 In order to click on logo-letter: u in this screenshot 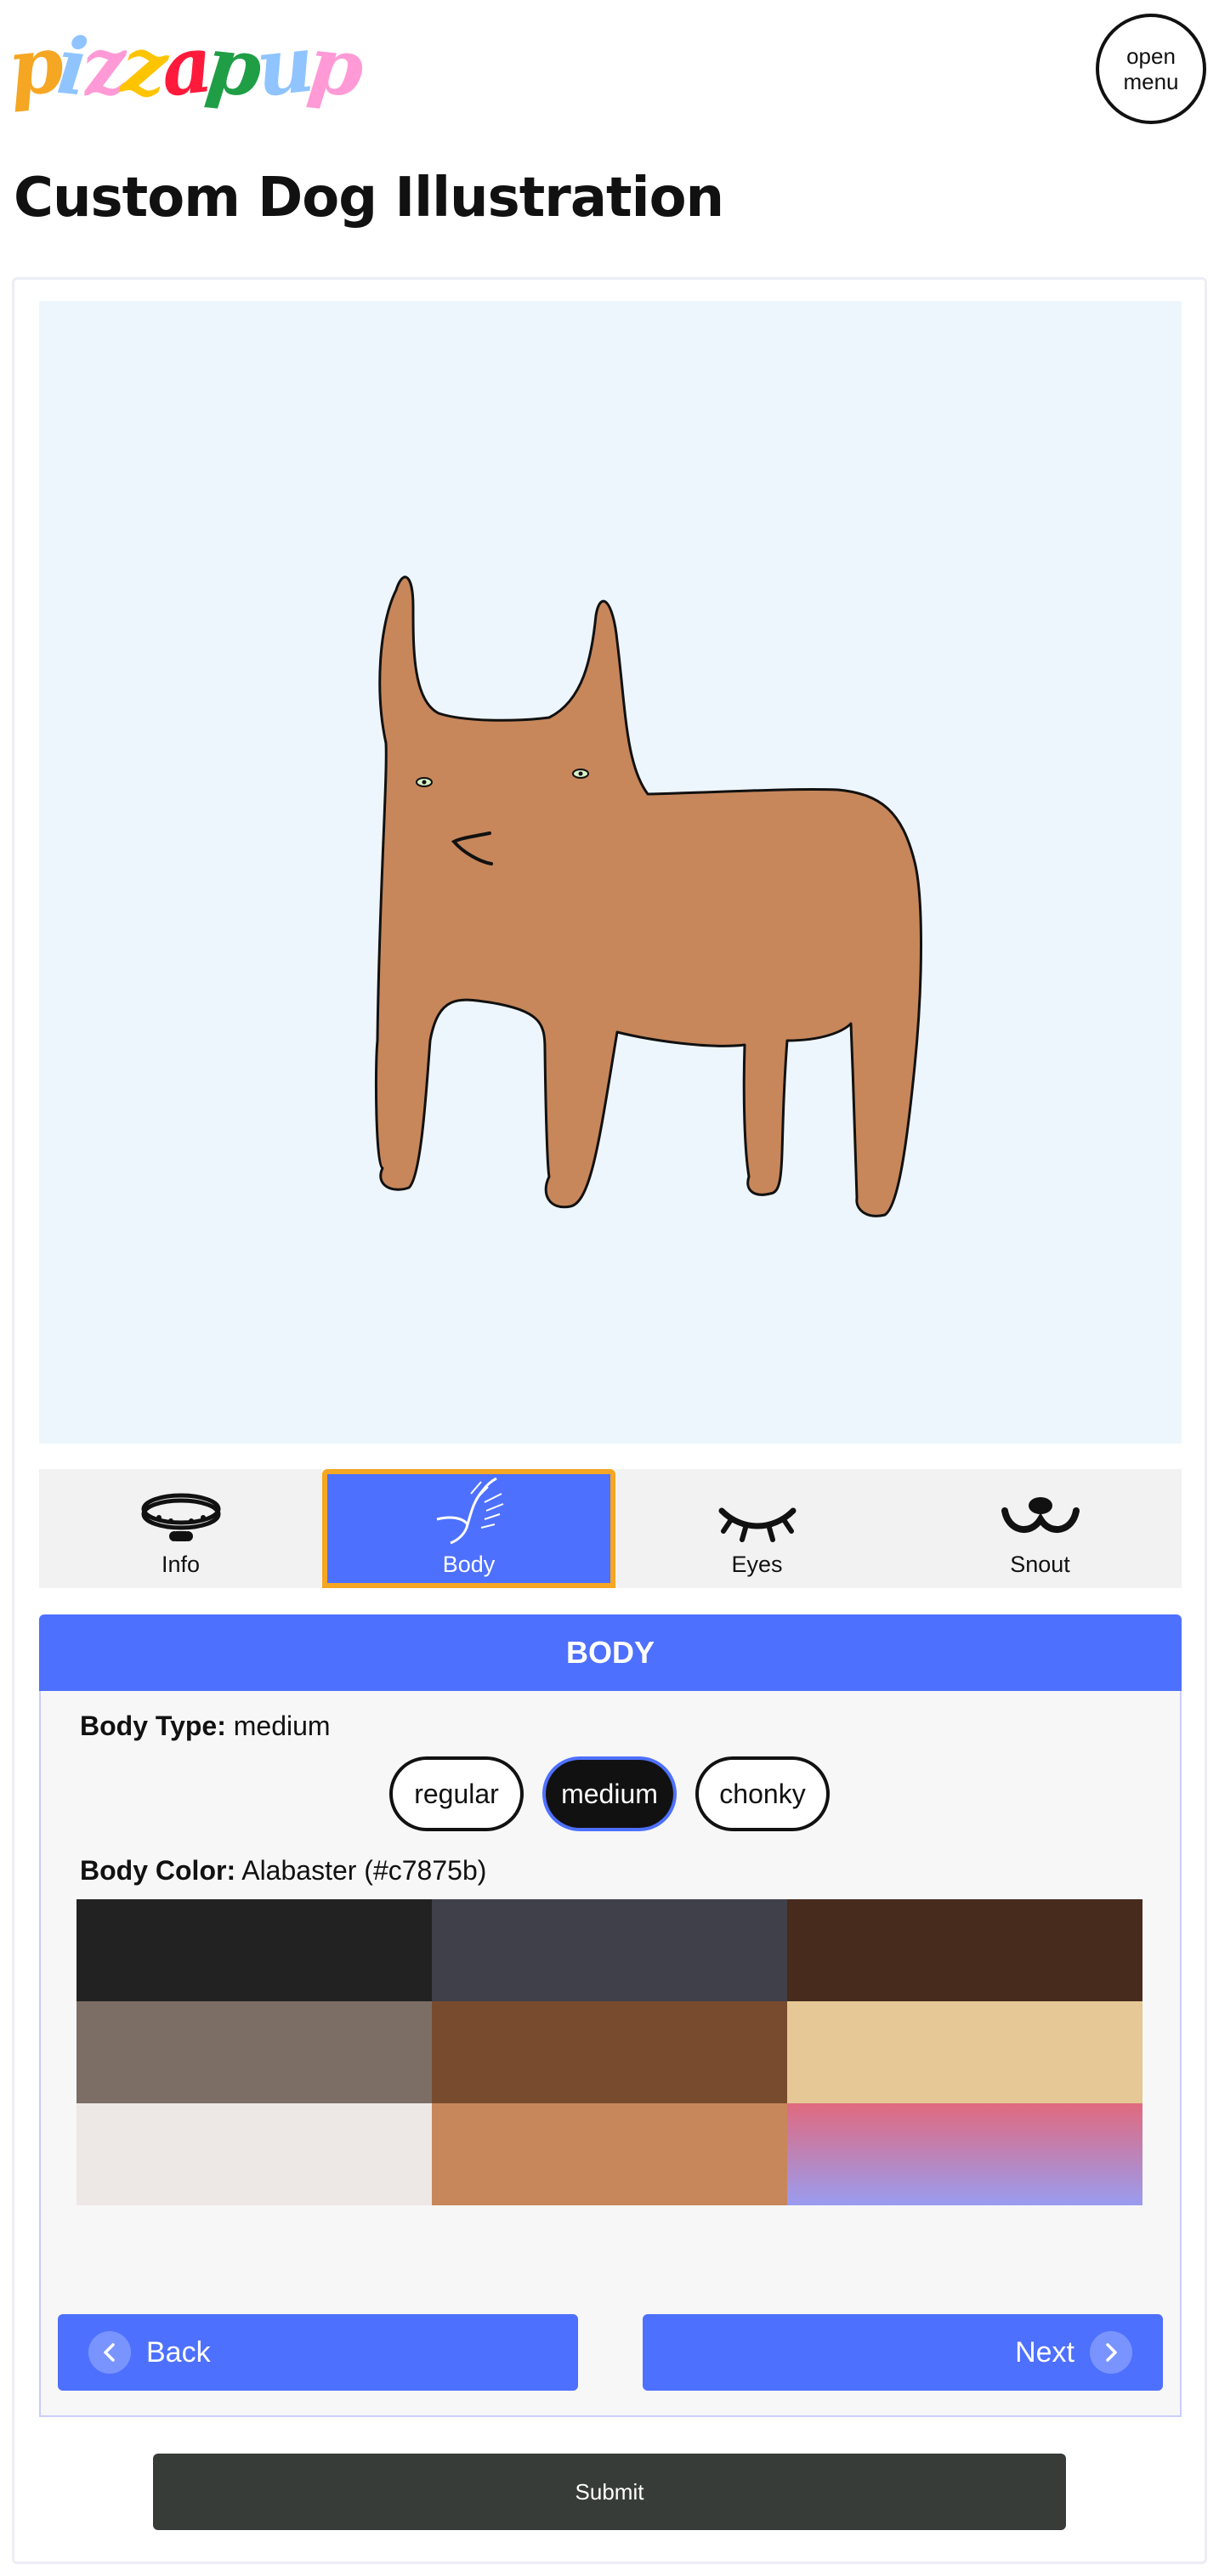, I will do `click(283, 66)`.